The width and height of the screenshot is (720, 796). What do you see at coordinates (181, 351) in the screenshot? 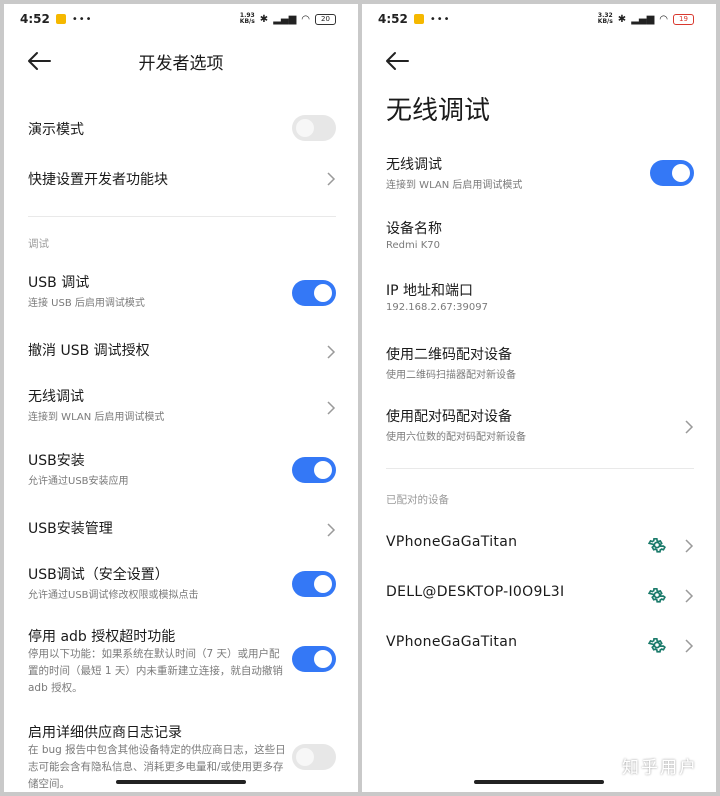
I see `revoke-usb-auth-row: 撤消 USB 调试授权` at bounding box center [181, 351].